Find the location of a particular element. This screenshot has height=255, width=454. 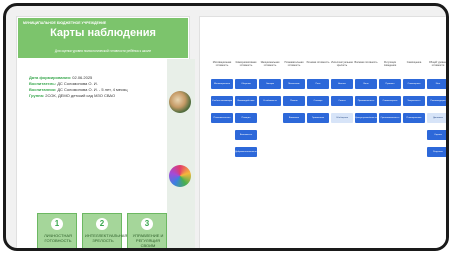

card-label: ЛИЧНОСТНАЯ ГОТОВНОСТЬ is located at coordinates (58, 238).